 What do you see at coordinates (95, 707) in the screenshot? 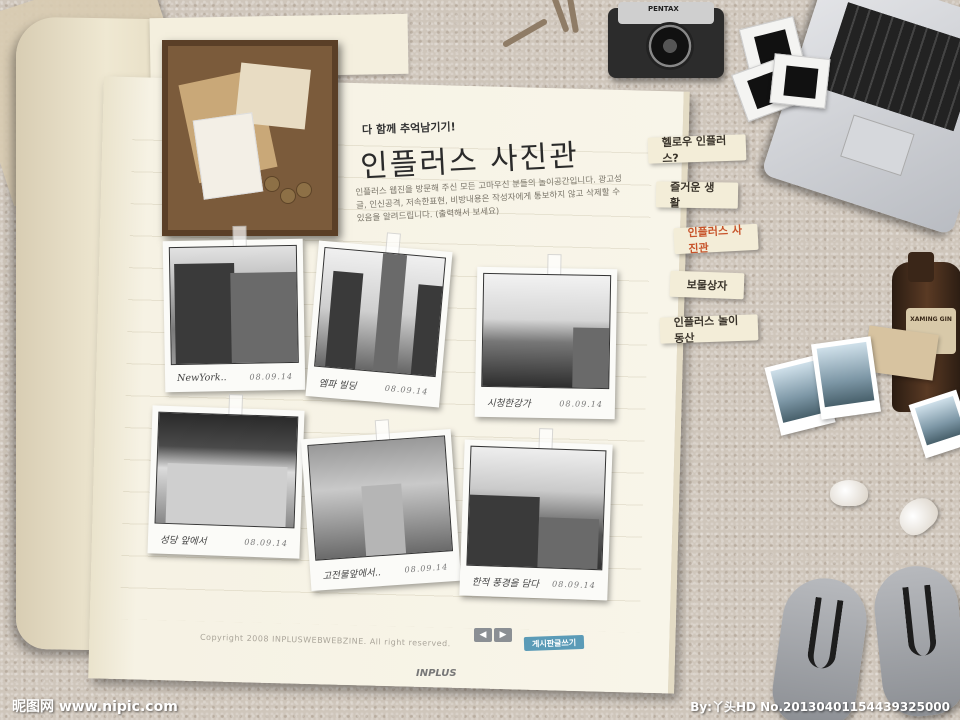
I see `watermark-left: 昵图网 www.nipic.com` at bounding box center [95, 707].